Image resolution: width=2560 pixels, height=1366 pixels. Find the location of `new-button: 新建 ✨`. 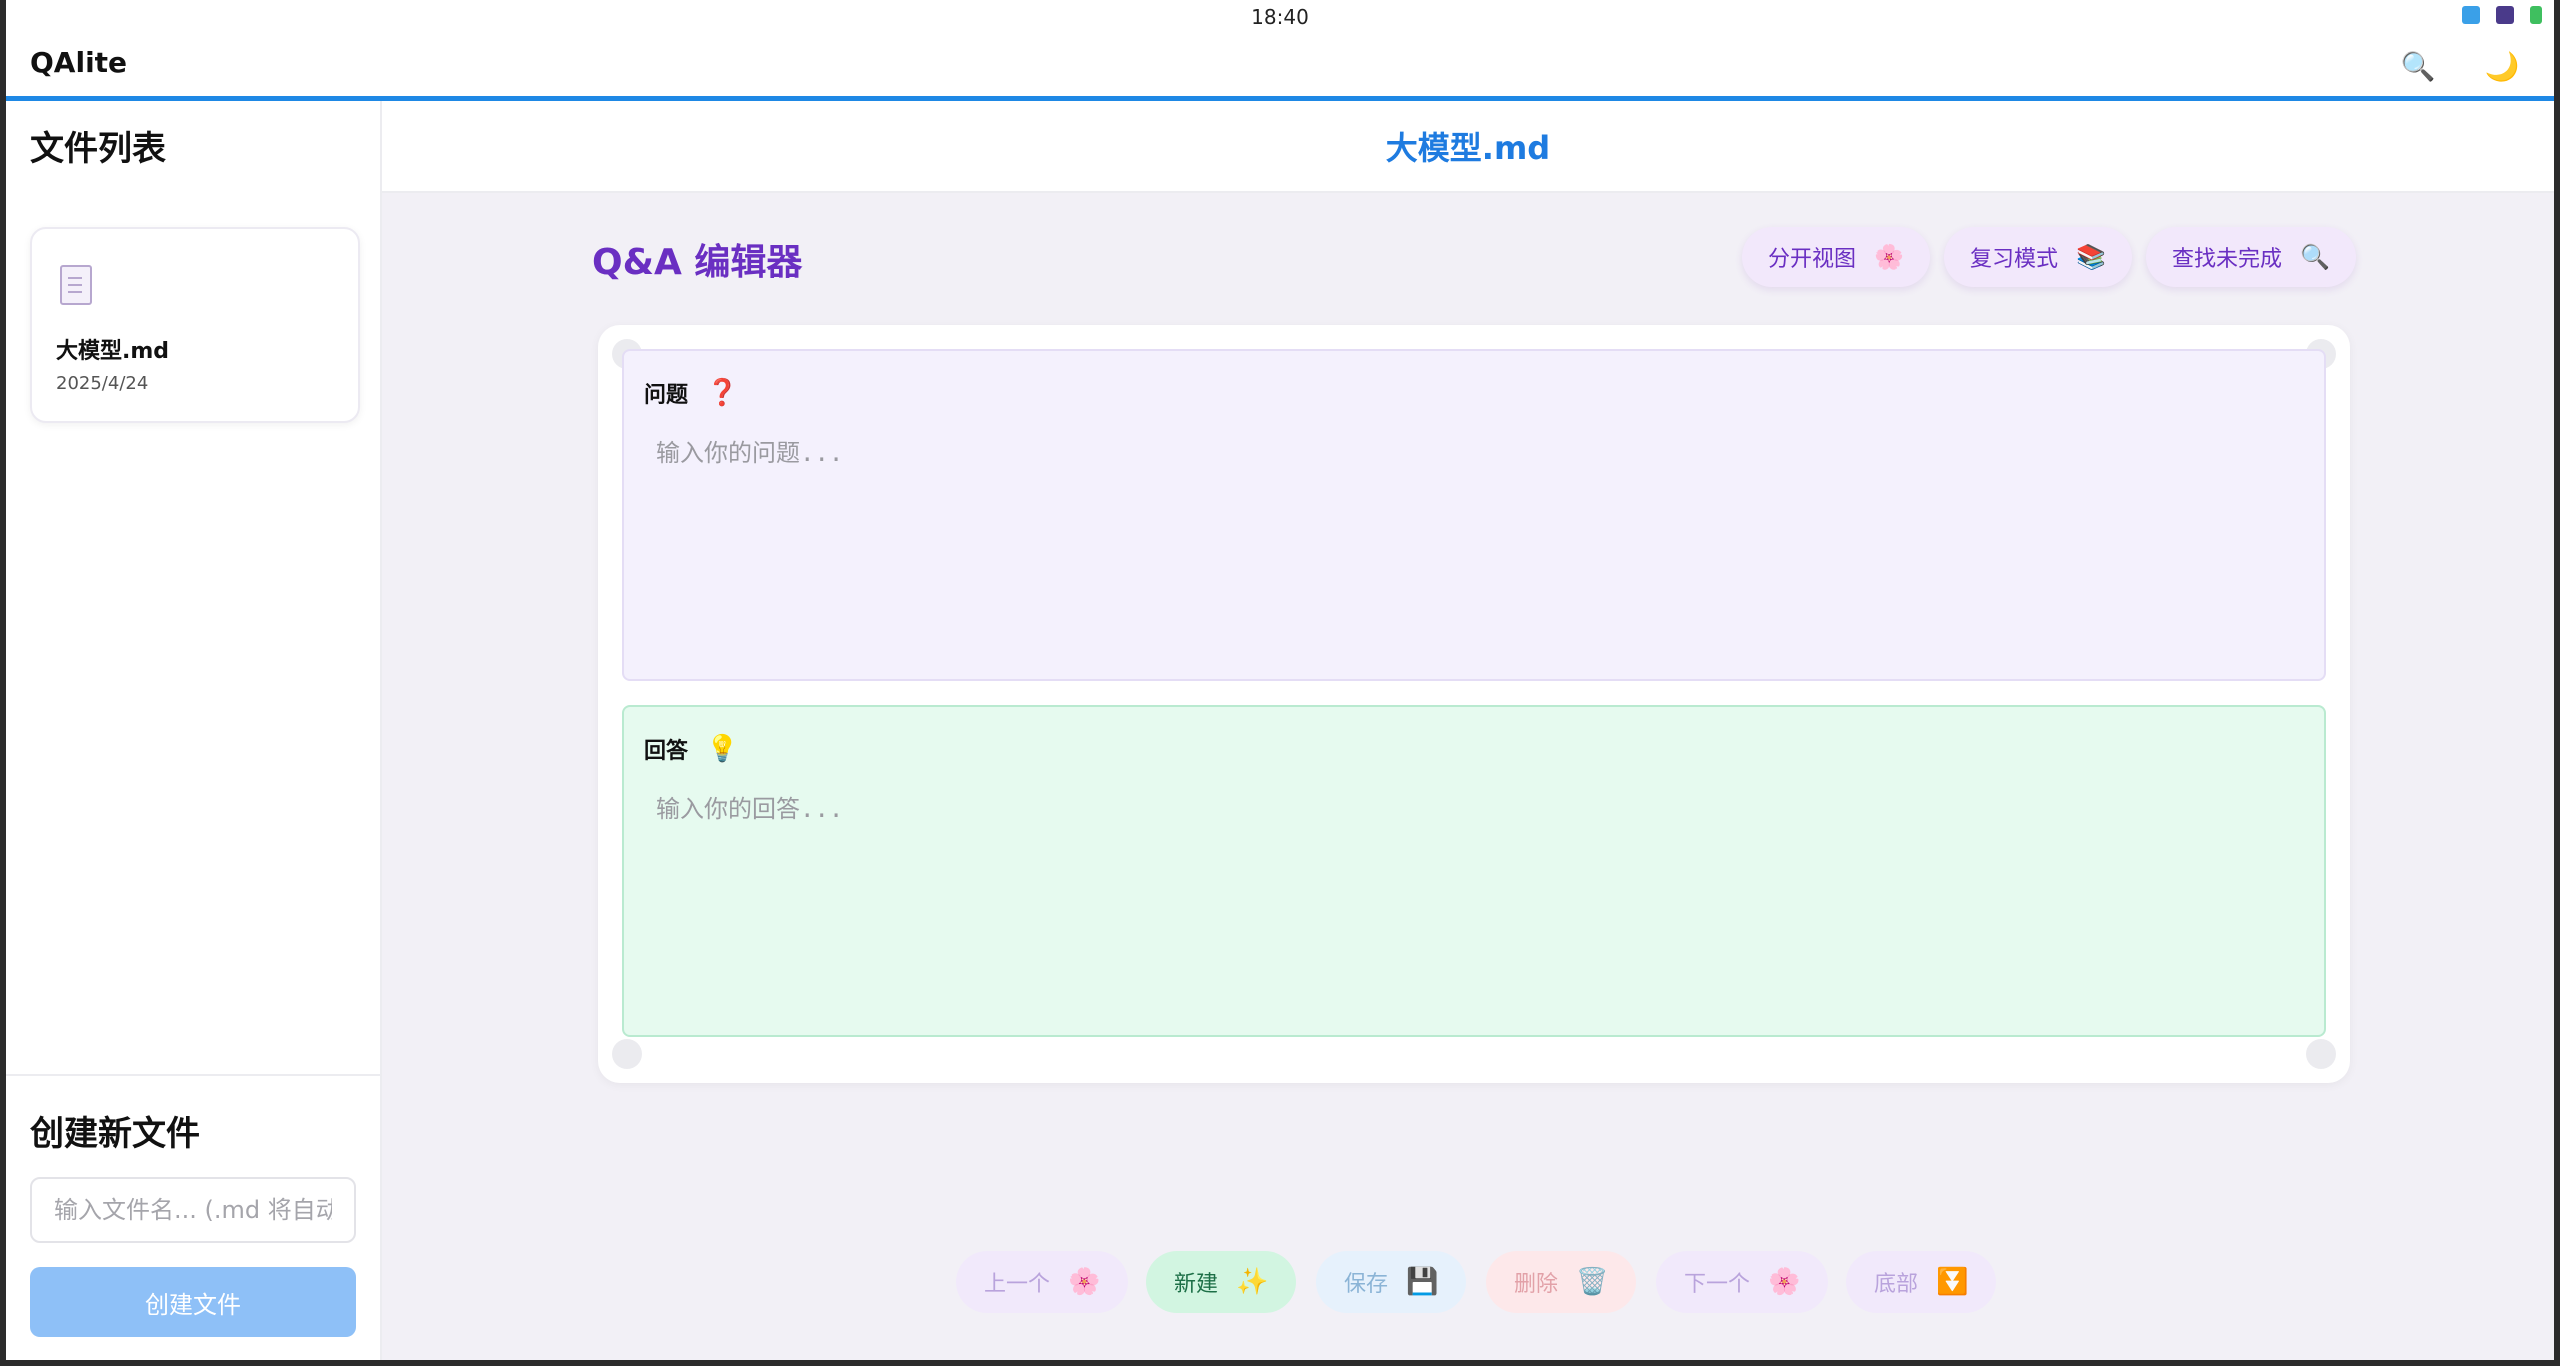

new-button: 新建 ✨ is located at coordinates (1221, 1282).